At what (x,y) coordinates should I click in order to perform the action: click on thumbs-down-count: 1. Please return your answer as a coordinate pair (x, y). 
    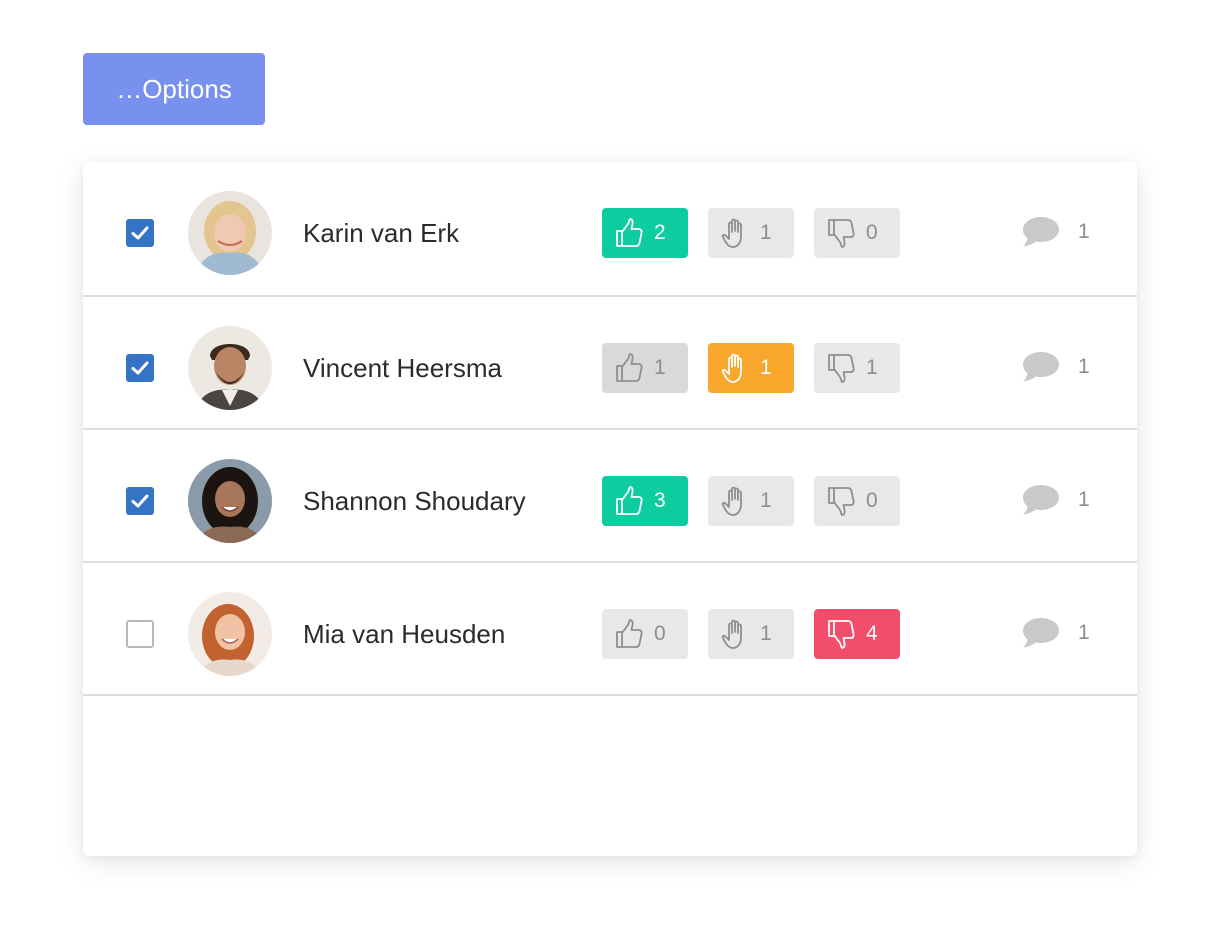
    Looking at the image, I should click on (872, 367).